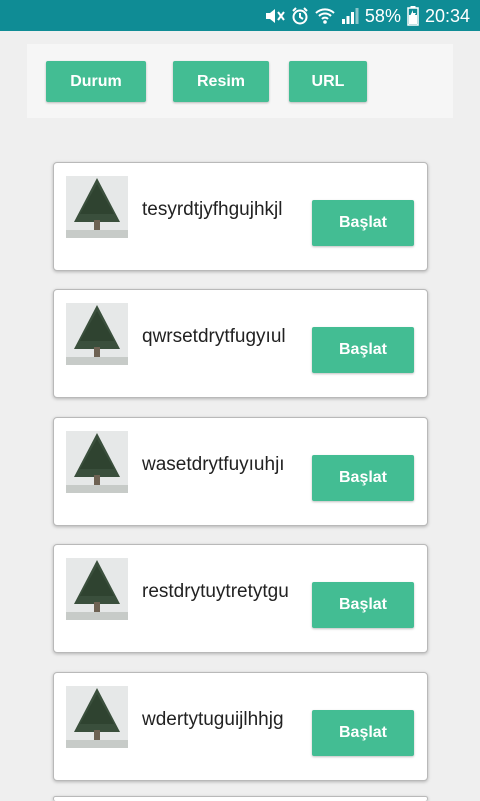  Describe the element at coordinates (240, 15) in the screenshot. I see `status-bar: 58% 20:34` at that location.